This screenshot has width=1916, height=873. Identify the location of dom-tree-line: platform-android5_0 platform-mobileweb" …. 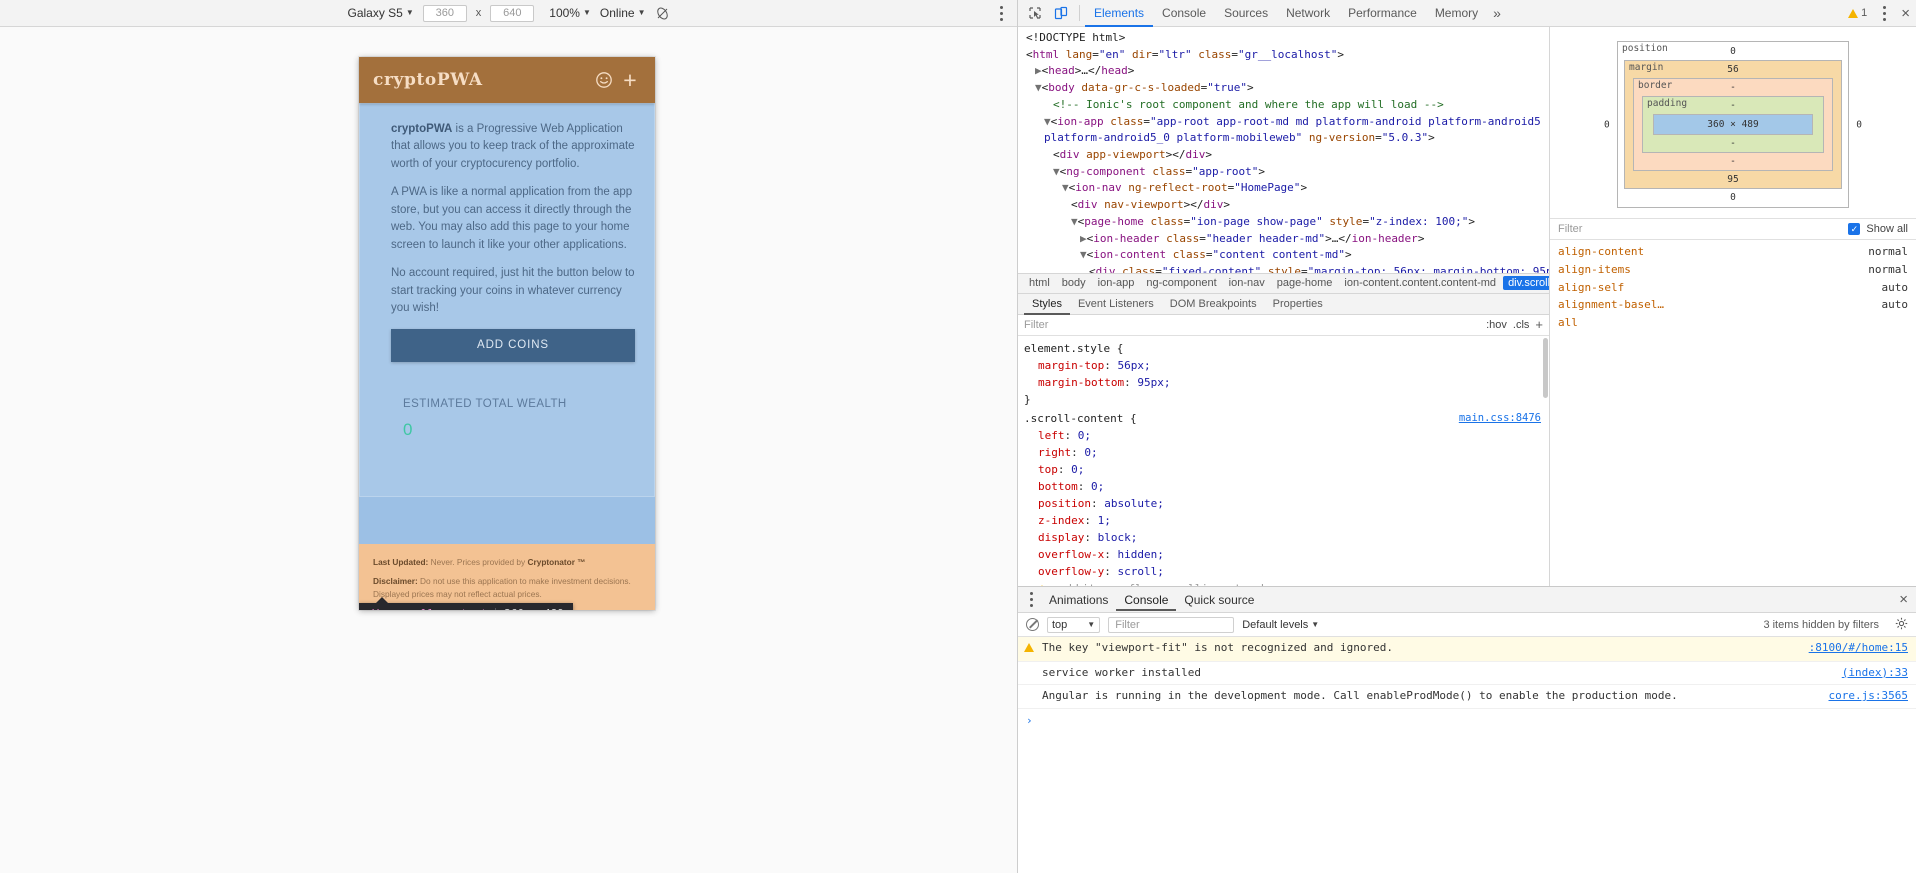
(1285, 138).